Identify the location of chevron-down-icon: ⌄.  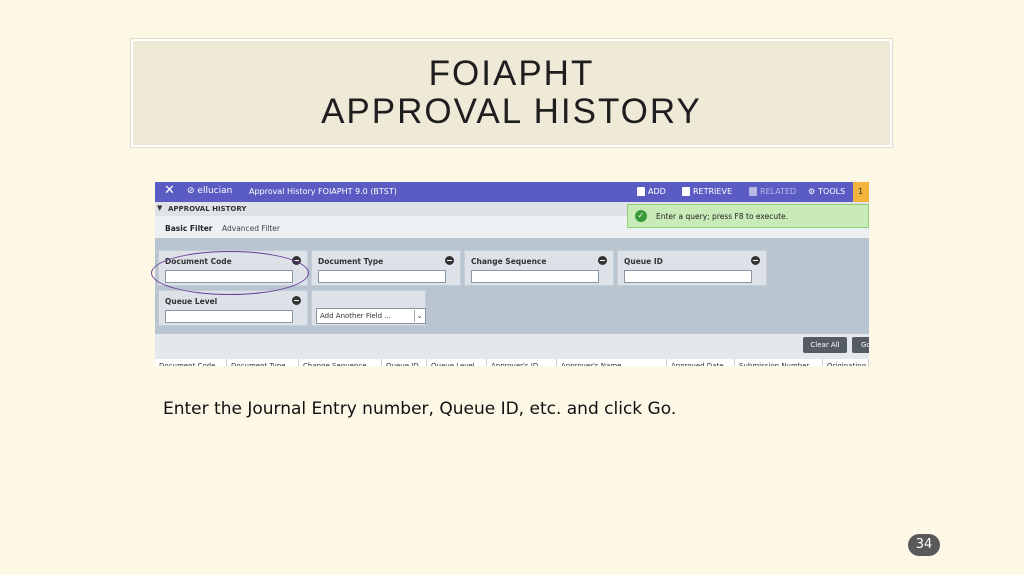
(419, 316).